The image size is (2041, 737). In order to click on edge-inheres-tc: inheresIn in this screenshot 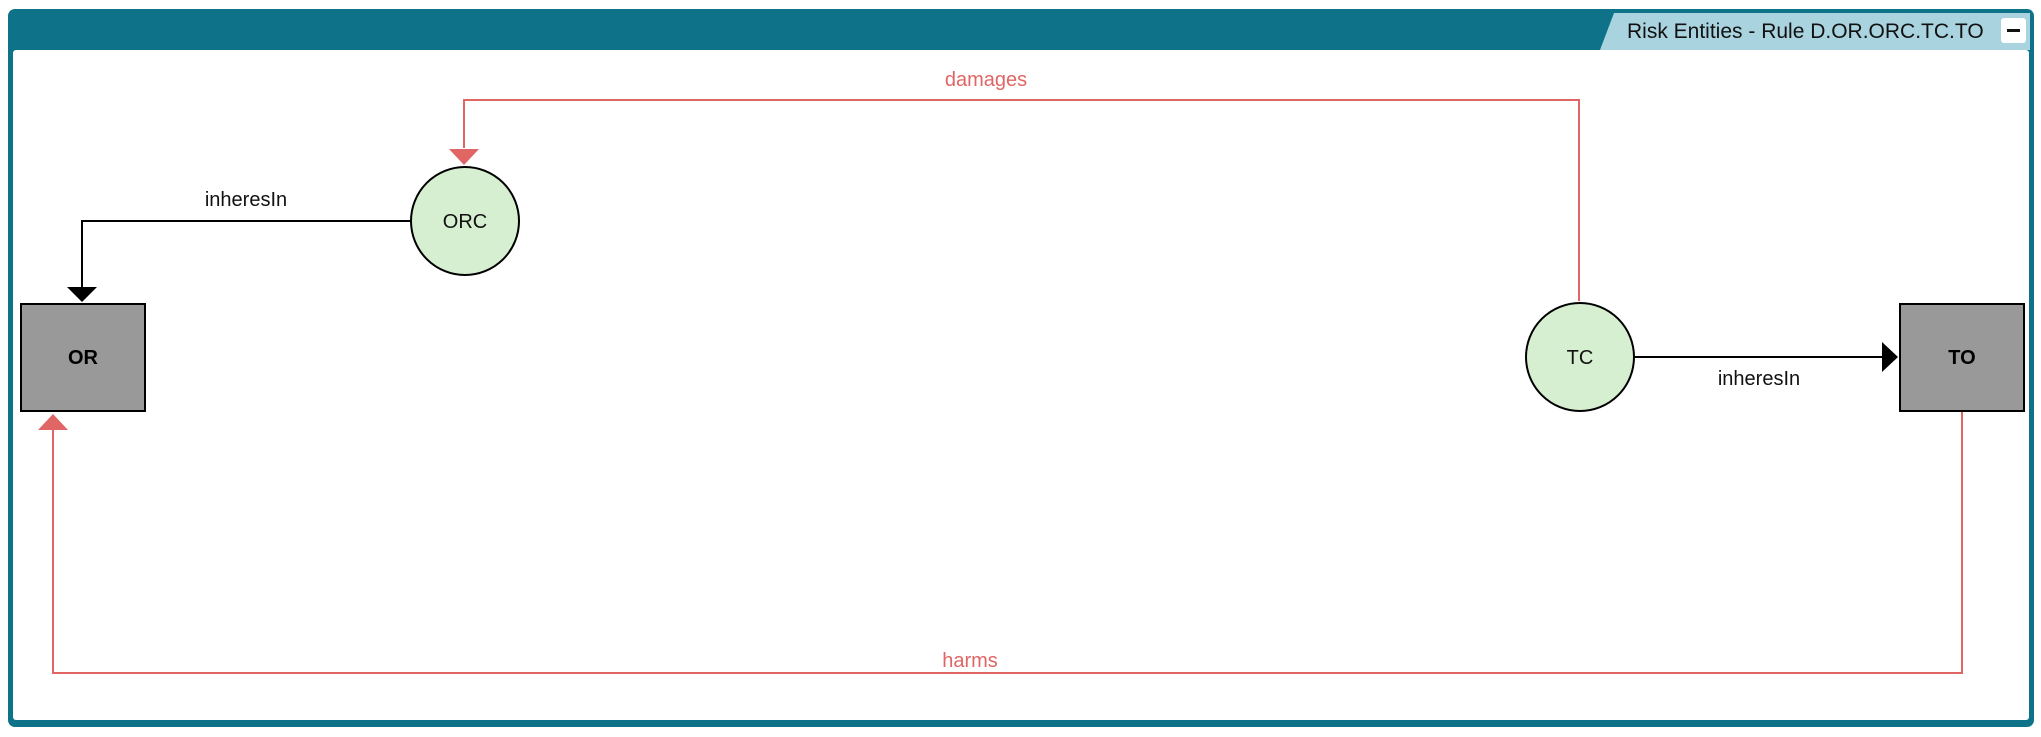, I will do `click(1766, 366)`.